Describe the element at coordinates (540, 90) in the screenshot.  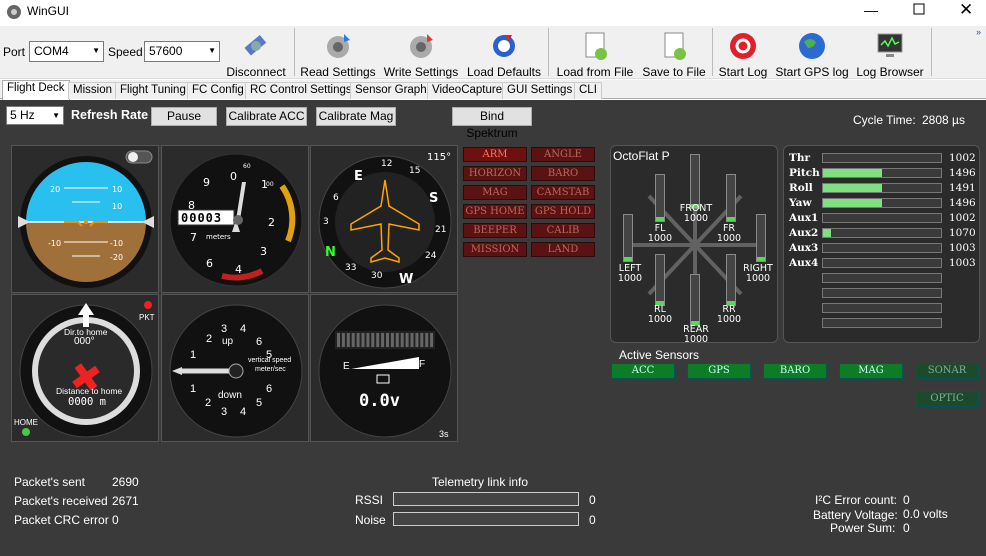
I see `tab-gui-settings: GUI Settings` at that location.